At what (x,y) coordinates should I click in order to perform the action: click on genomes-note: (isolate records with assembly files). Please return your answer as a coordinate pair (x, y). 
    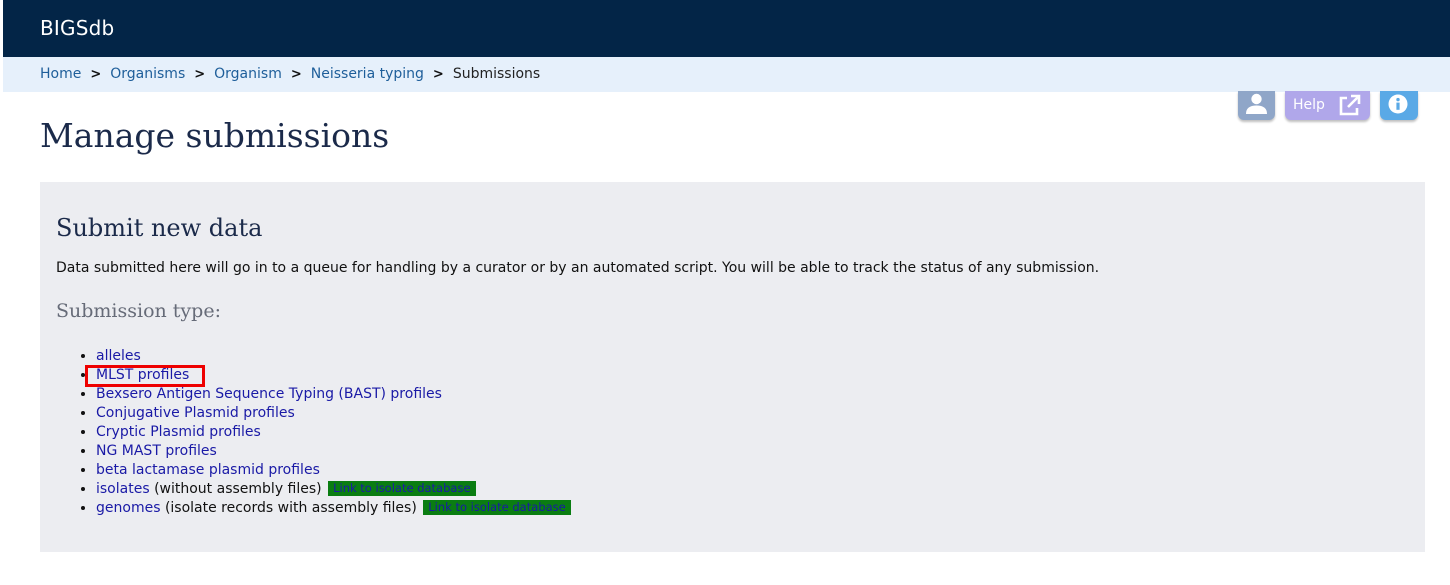
    Looking at the image, I should click on (290, 508).